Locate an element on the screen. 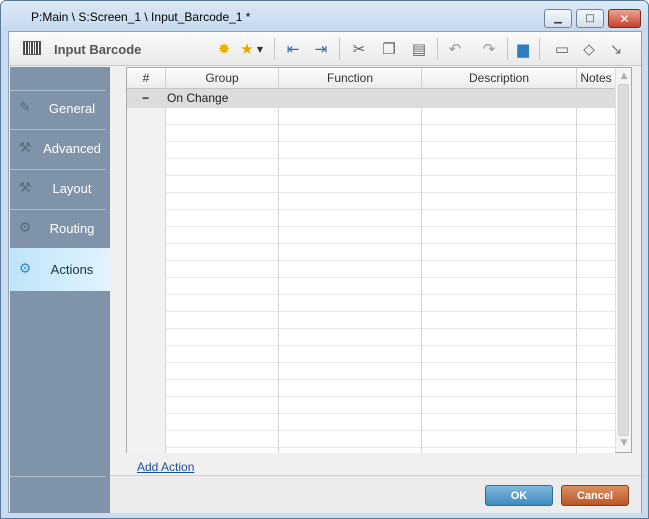  copy-icon: ❐ is located at coordinates (389, 49).